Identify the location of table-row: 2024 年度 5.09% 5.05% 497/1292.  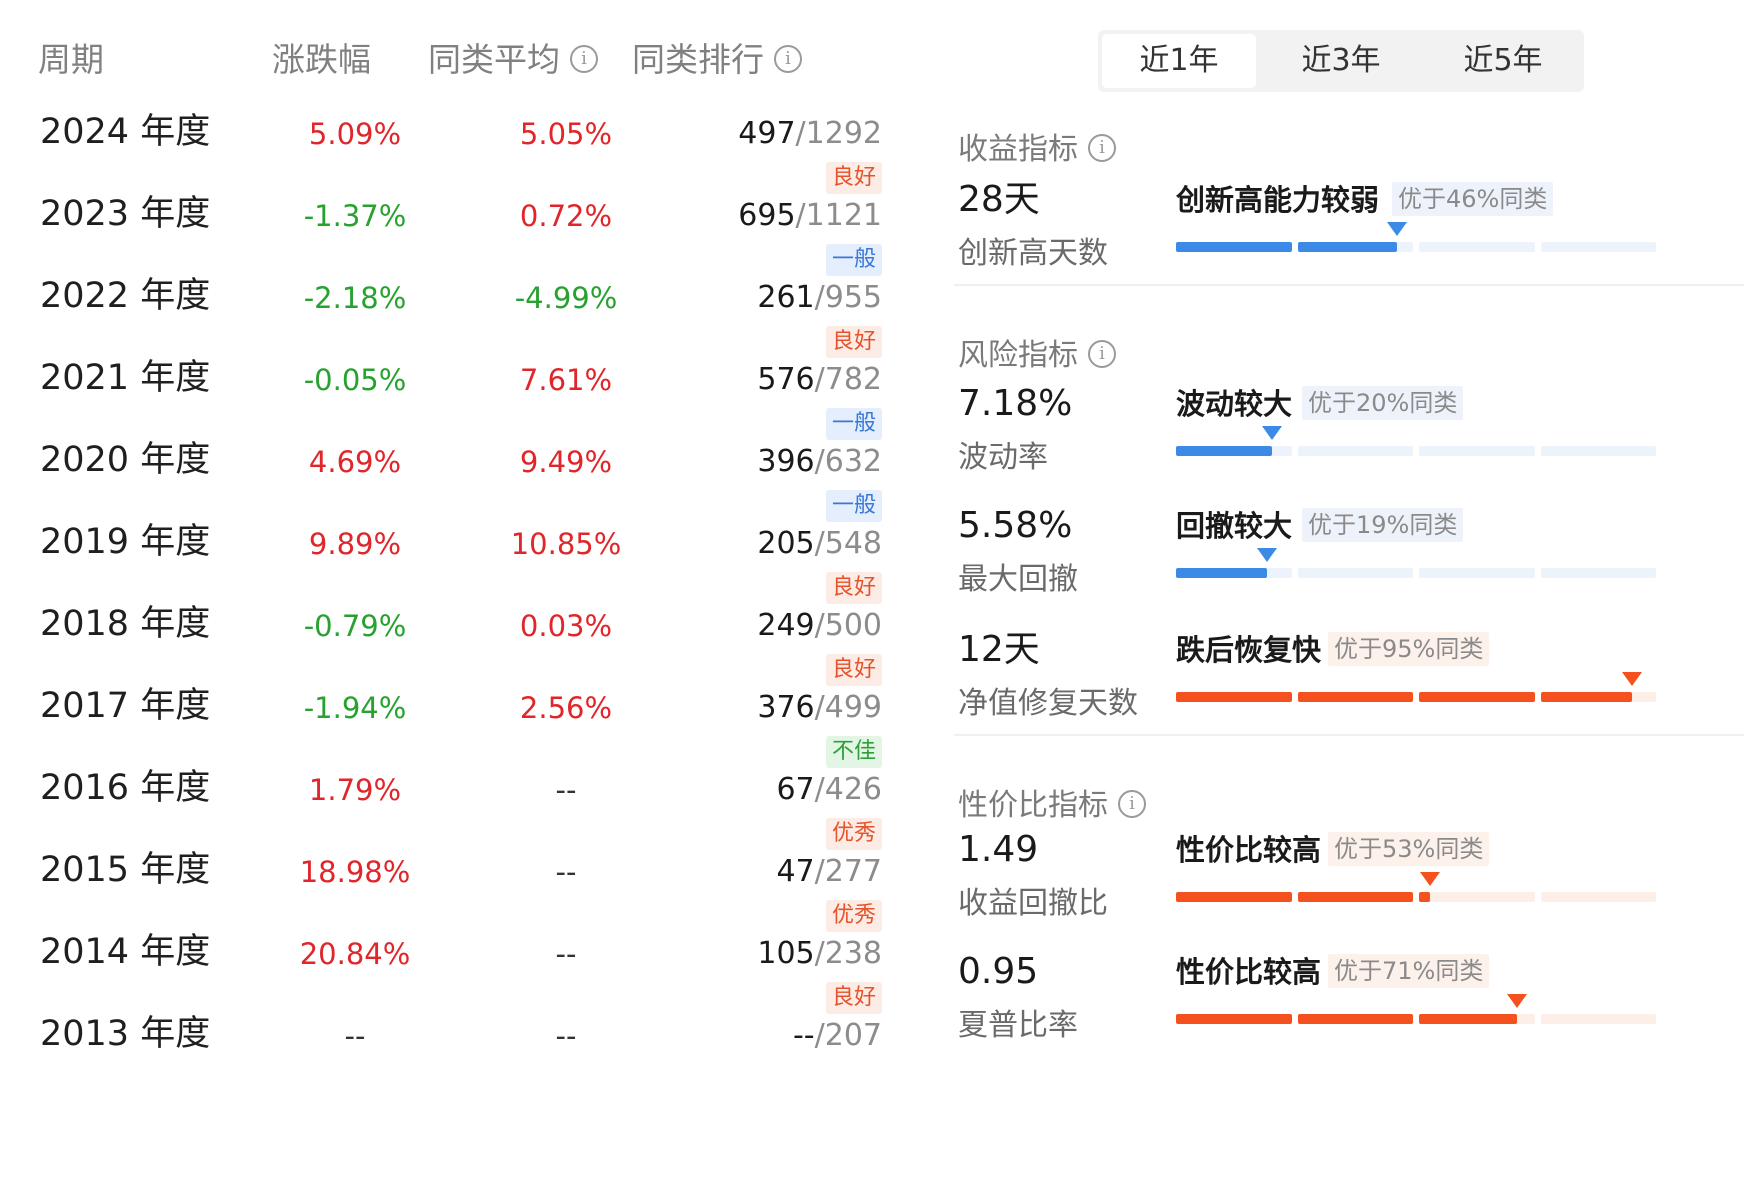
(450, 154).